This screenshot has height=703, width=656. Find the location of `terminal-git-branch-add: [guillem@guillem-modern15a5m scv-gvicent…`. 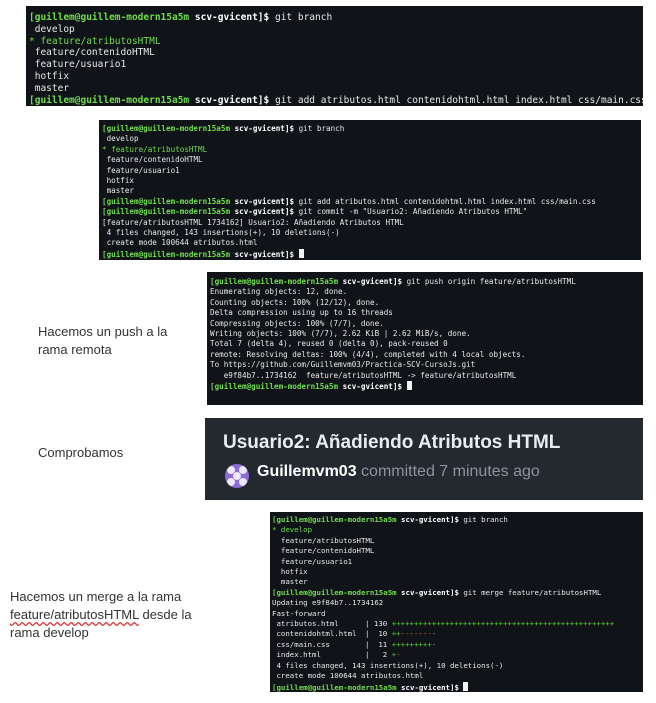

terminal-git-branch-add: [guillem@guillem-modern15a5m scv-gvicent… is located at coordinates (334, 56).